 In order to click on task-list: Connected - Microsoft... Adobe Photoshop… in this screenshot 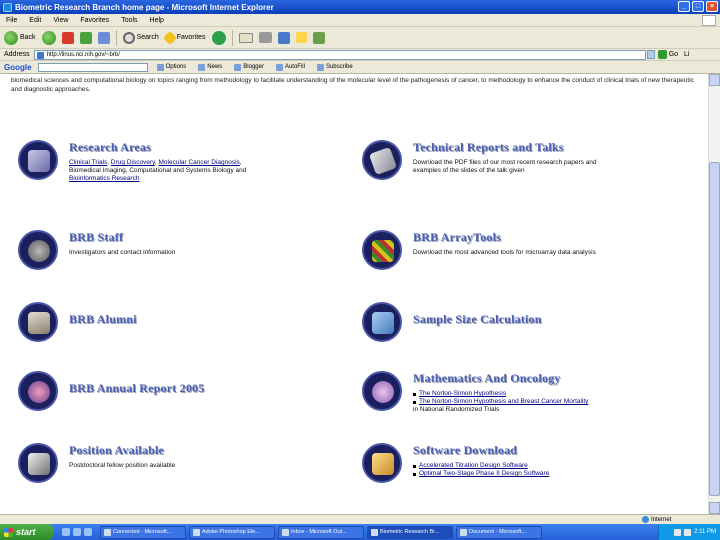, I will do `click(321, 532)`.